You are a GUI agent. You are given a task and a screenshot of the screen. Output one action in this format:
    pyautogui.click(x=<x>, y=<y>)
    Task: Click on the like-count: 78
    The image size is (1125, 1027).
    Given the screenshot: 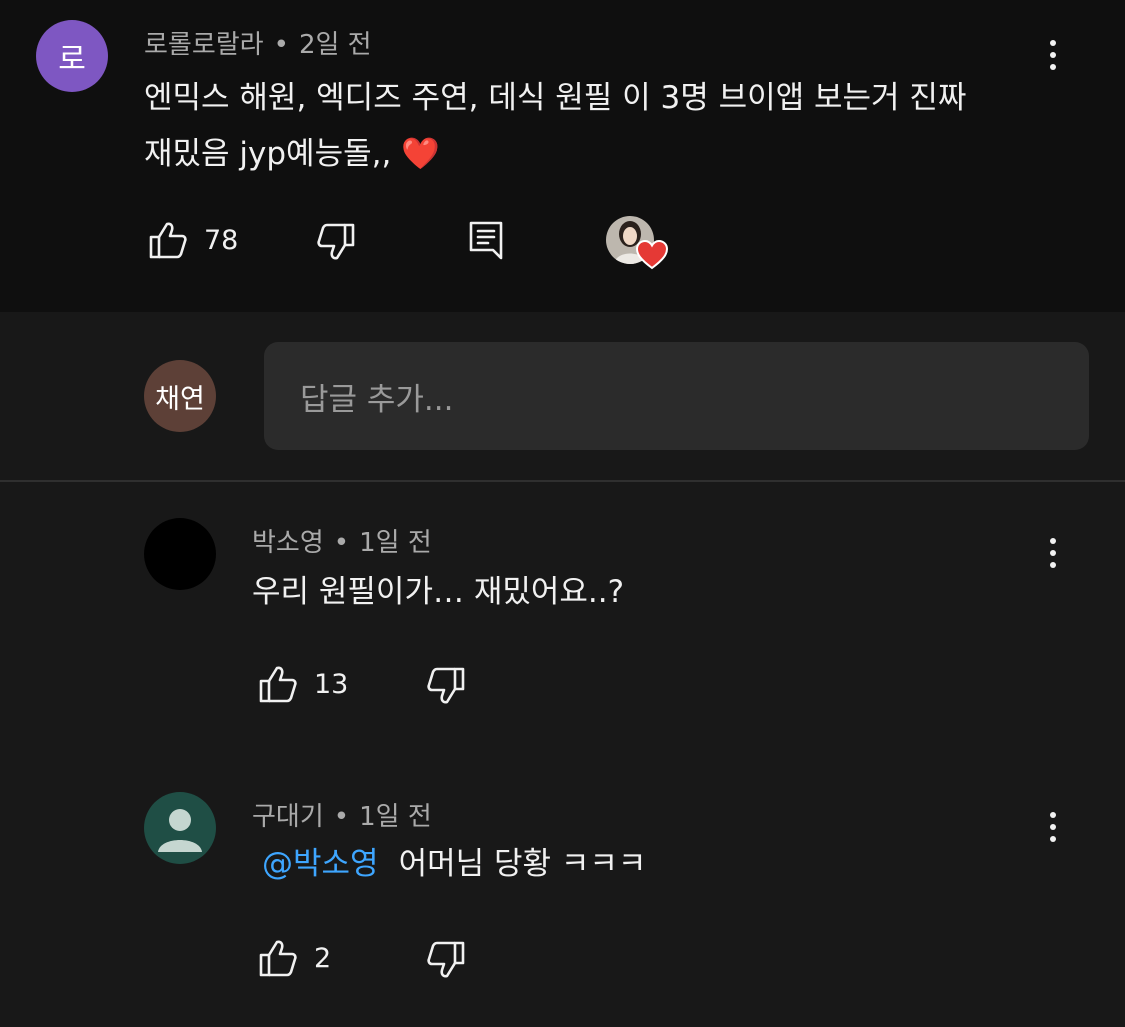 What is the action you would take?
    pyautogui.click(x=221, y=240)
    